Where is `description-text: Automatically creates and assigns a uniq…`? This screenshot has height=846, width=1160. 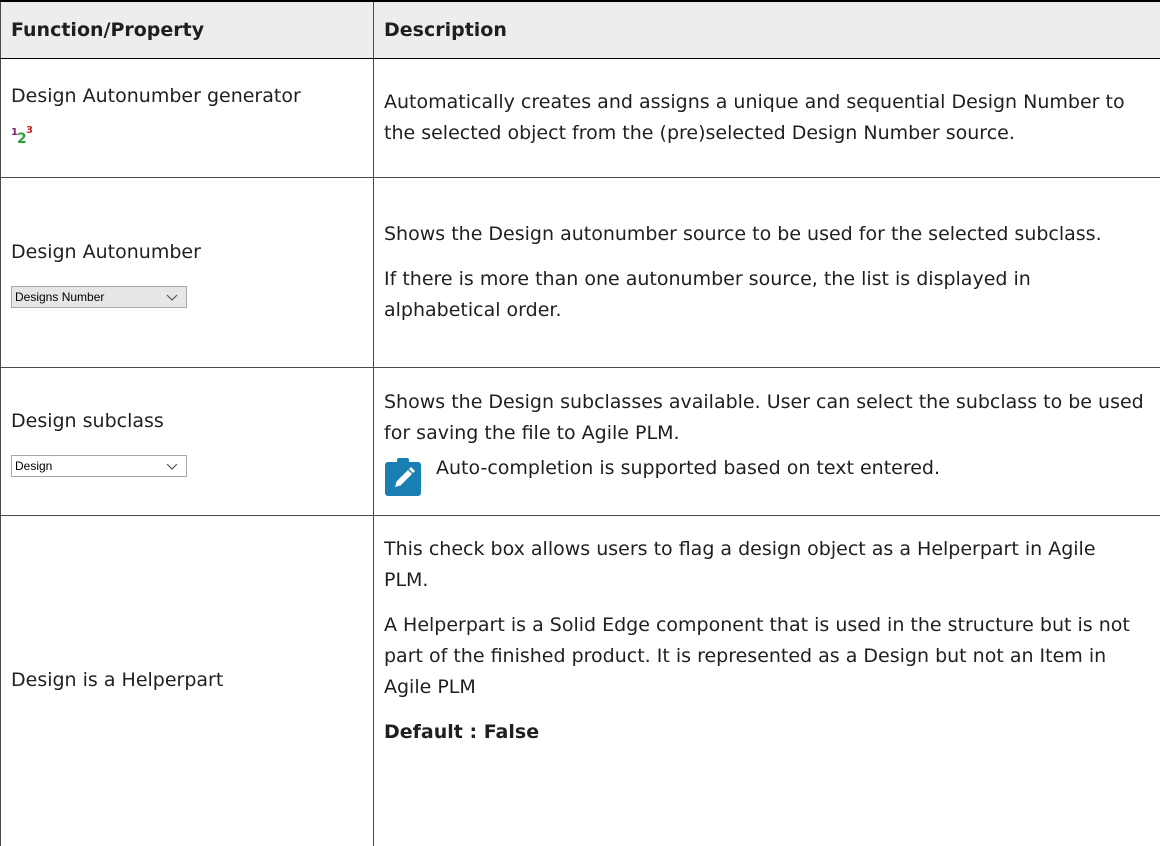 description-text: Automatically creates and assigns a uniq… is located at coordinates (765, 118).